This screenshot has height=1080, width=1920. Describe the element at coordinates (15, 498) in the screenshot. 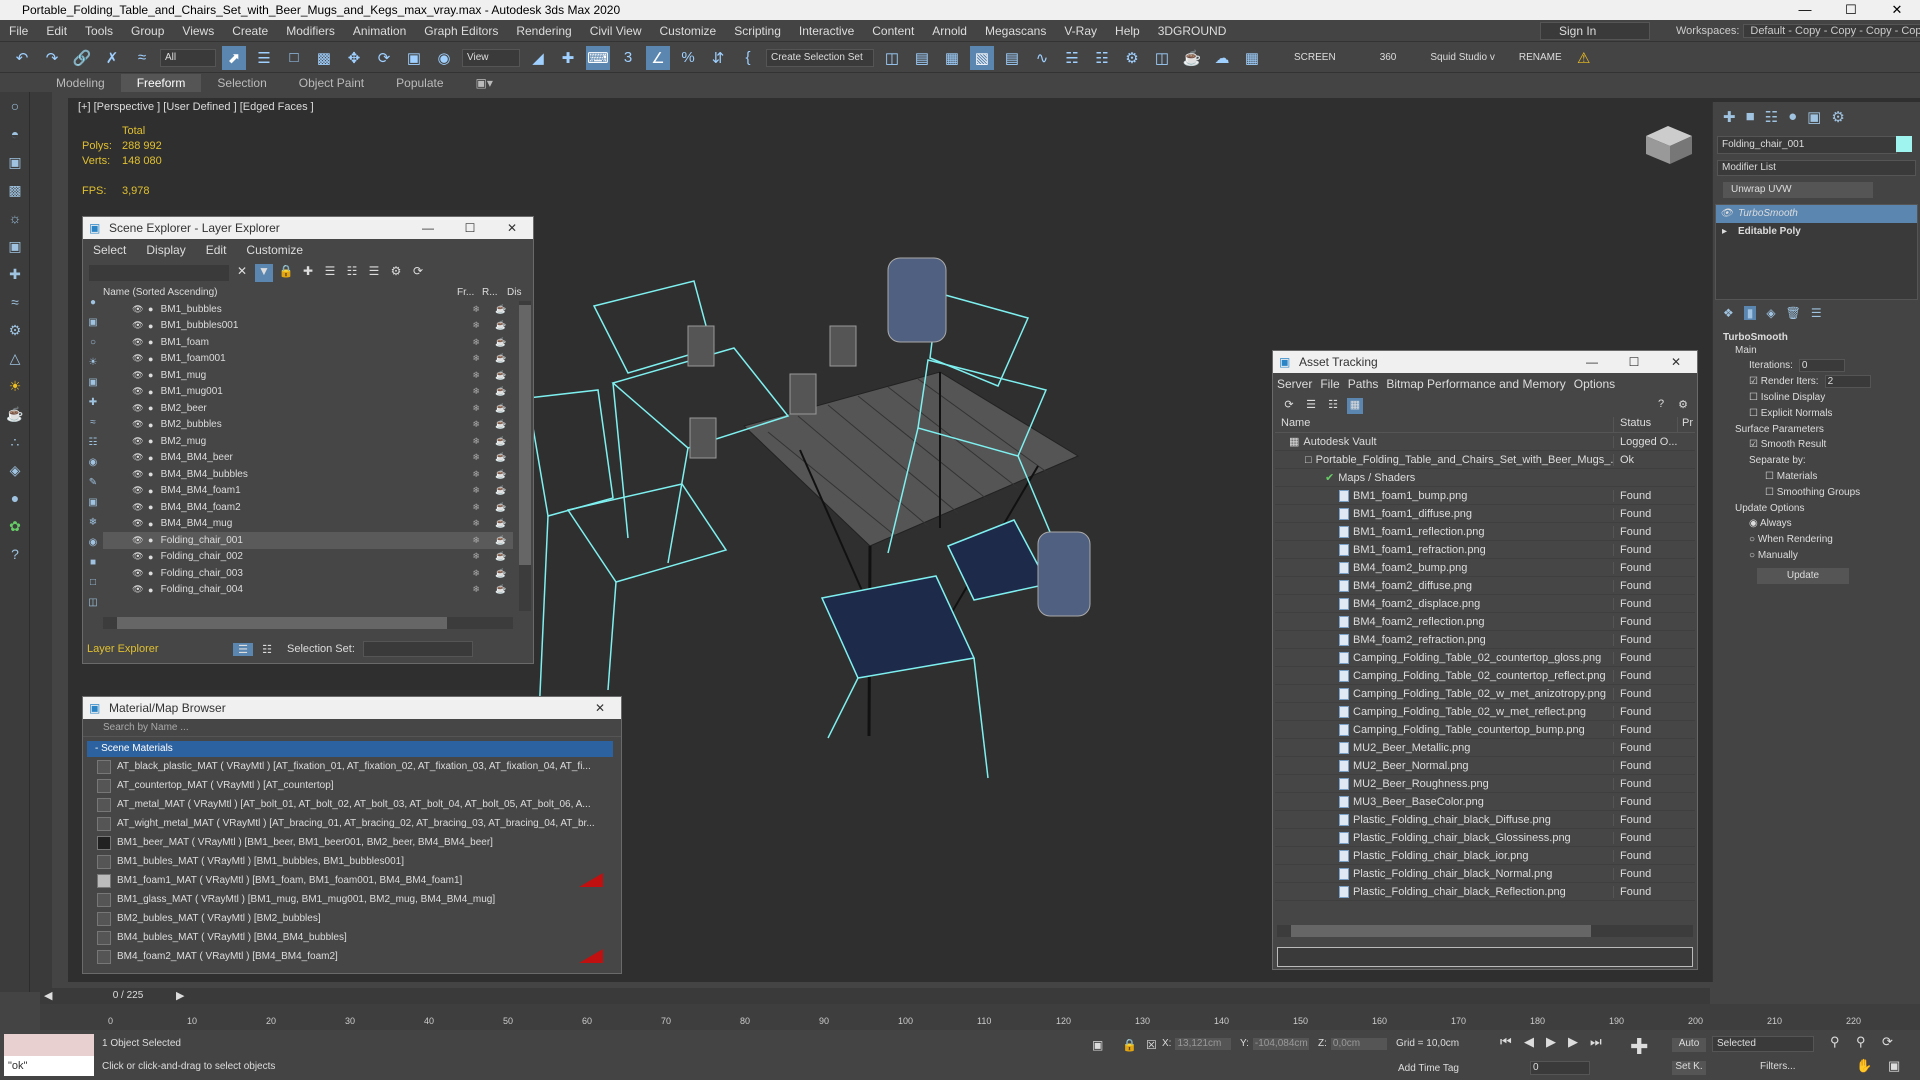

I see `globe-icon: ●` at that location.